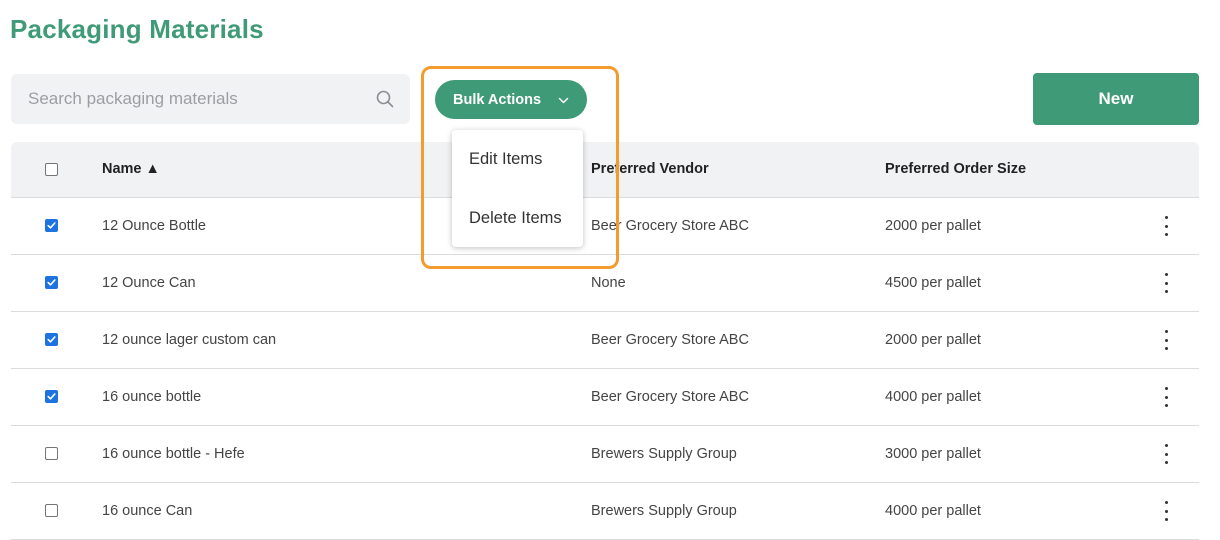  Describe the element at coordinates (152, 397) in the screenshot. I see `cell-name: 16 ounce bottle` at that location.